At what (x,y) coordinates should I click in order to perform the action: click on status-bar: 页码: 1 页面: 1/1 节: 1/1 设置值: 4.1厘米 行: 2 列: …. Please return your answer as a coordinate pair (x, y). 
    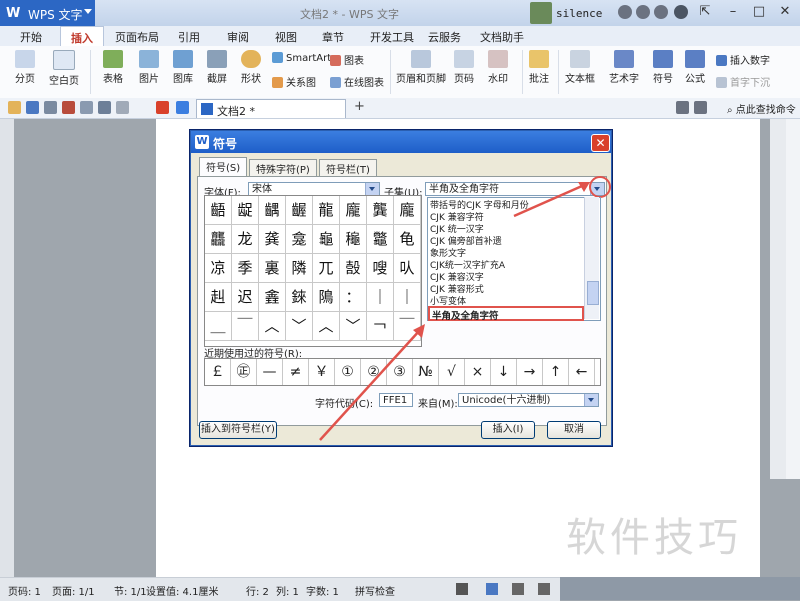
    Looking at the image, I should click on (280, 589).